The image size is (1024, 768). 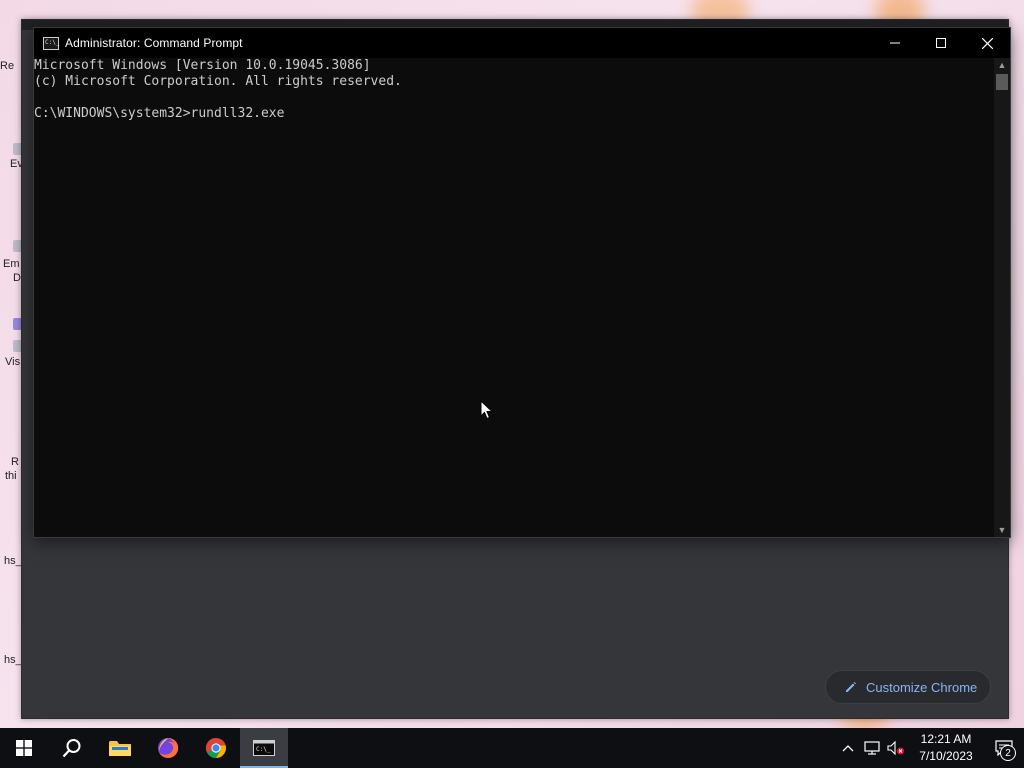 I want to click on close-icon, so click(x=987, y=43).